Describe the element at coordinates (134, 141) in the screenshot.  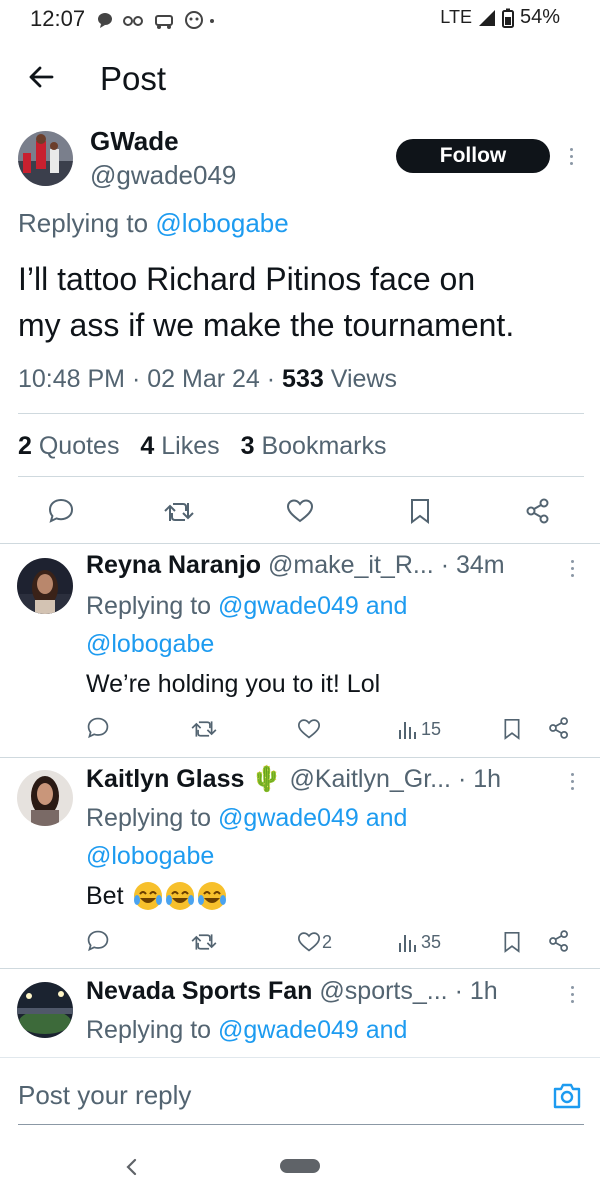
I see `author-name: GWade` at that location.